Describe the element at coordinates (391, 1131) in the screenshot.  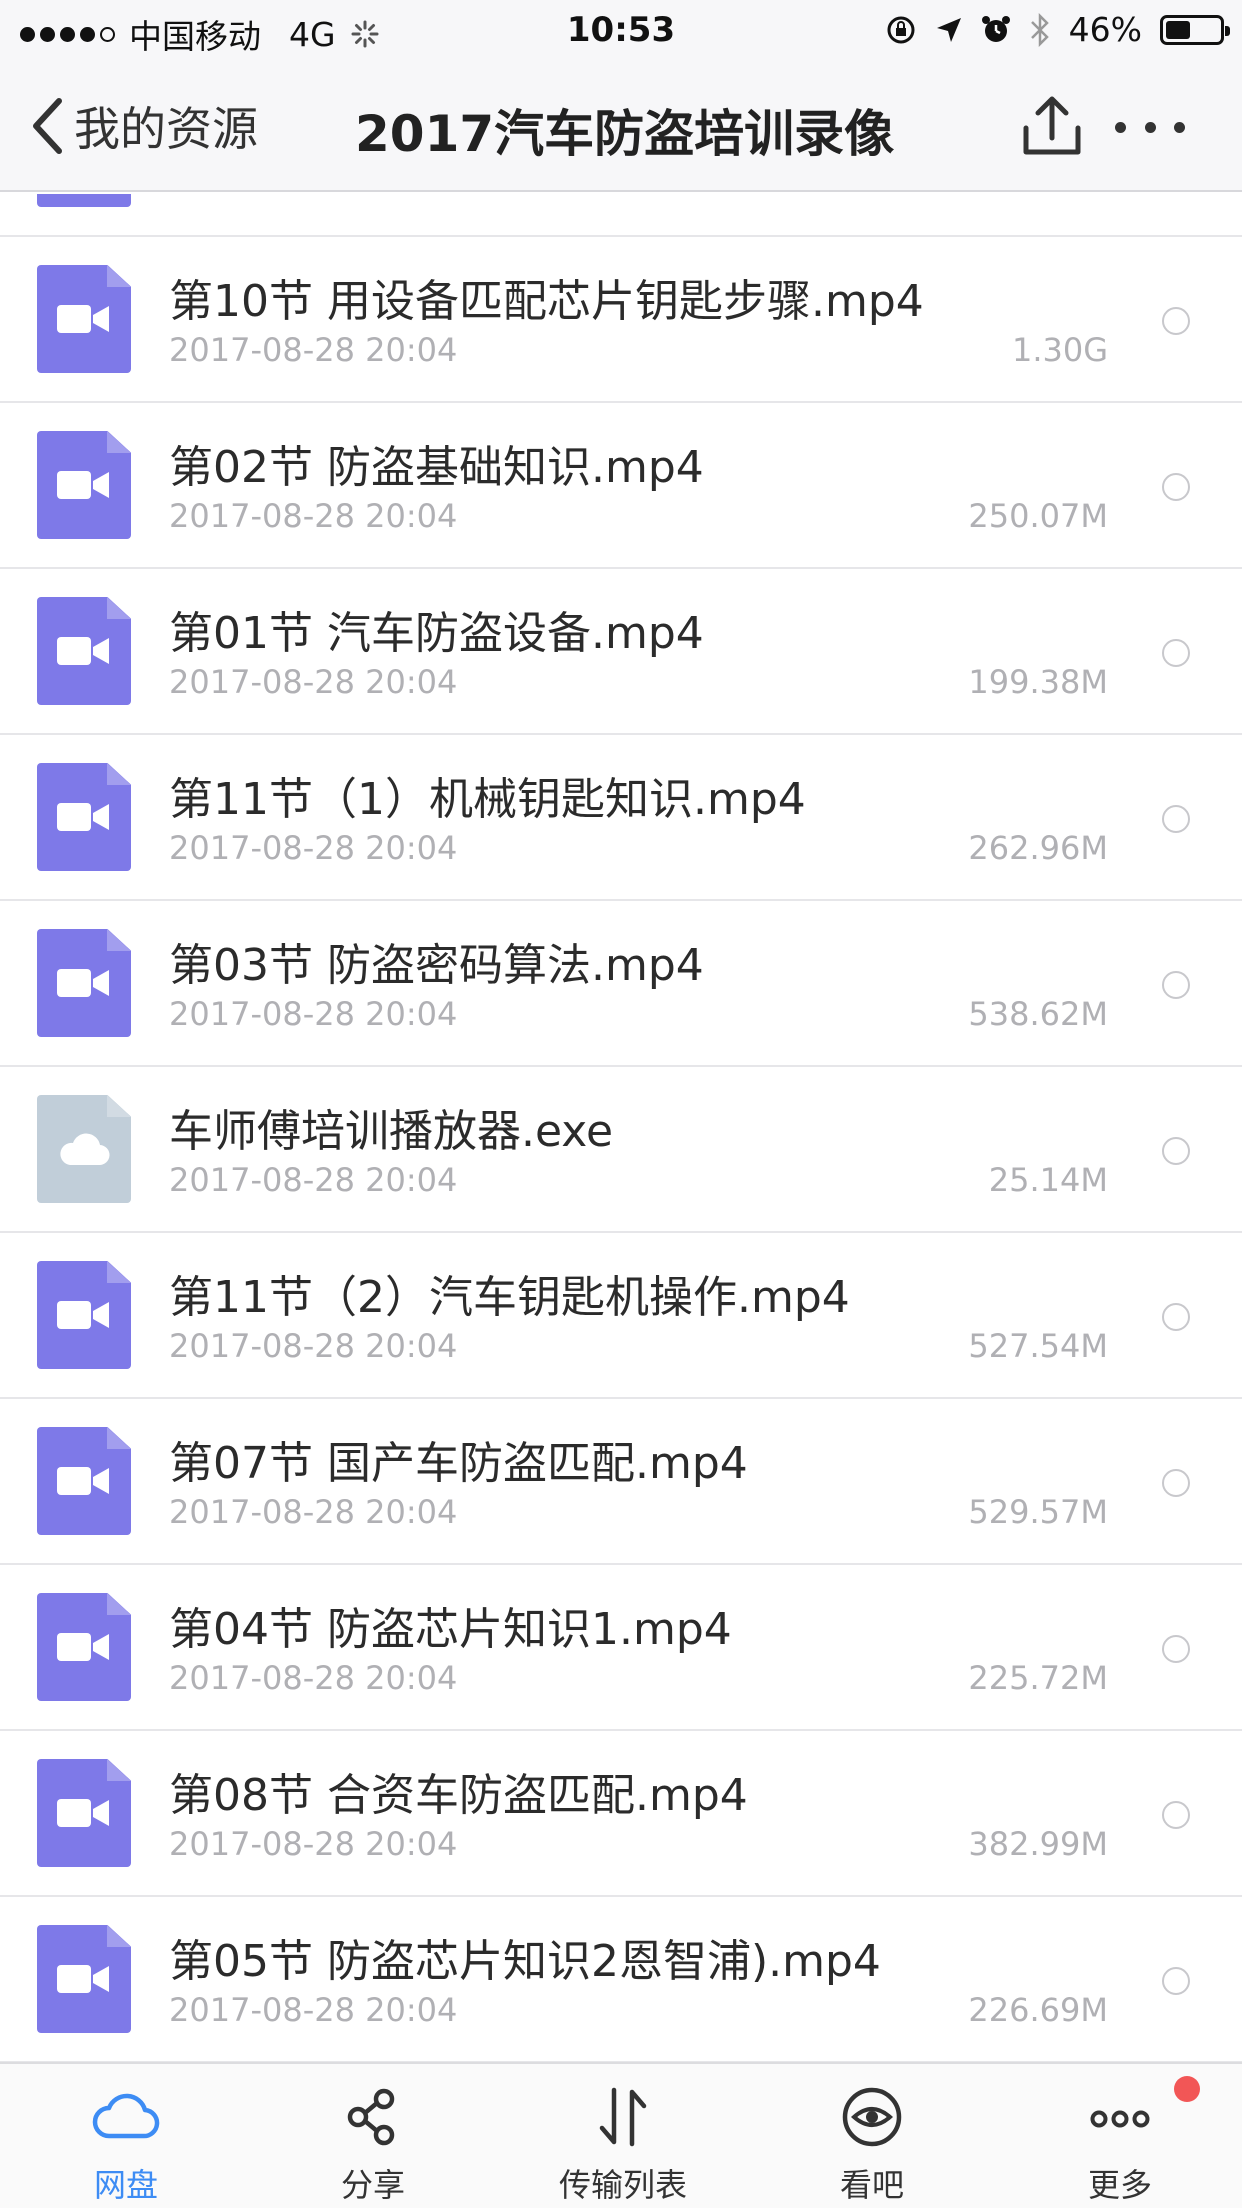
I see `file-name: 车师傅培训播放器.exe` at that location.